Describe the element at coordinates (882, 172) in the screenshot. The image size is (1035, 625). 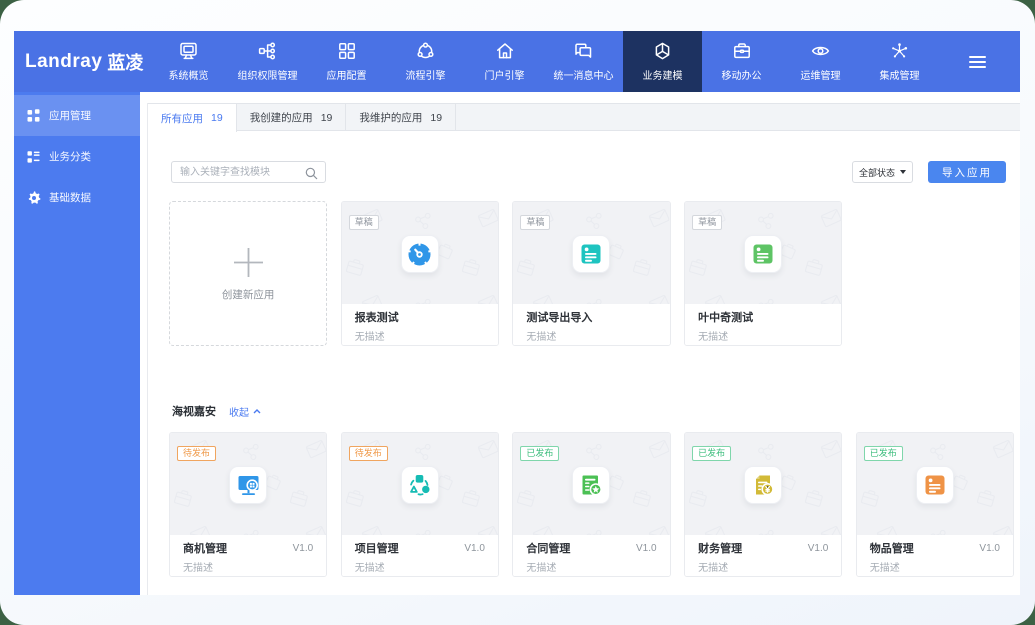
I see `status-filter-select: 全部状态` at that location.